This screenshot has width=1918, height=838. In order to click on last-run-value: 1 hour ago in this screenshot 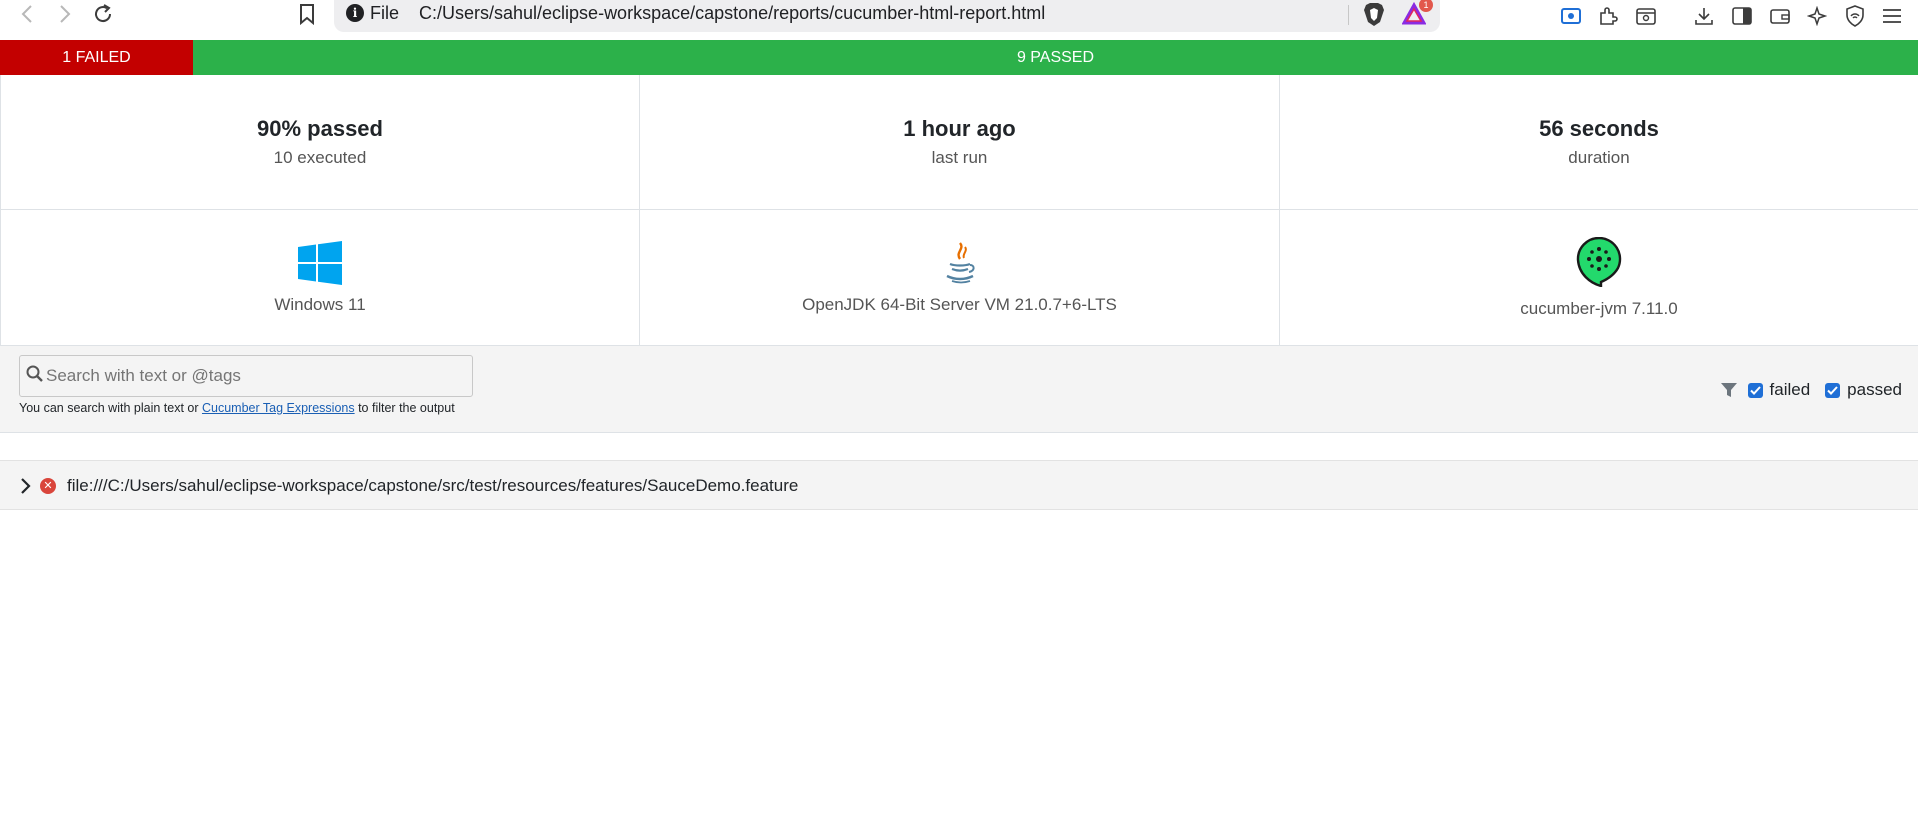, I will do `click(959, 128)`.